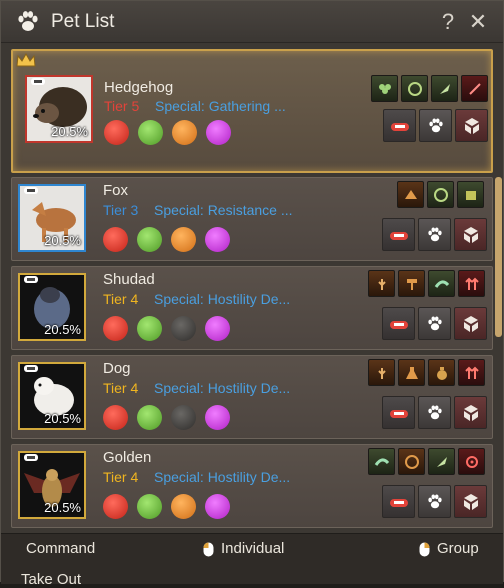 The height and width of the screenshot is (588, 504). What do you see at coordinates (61, 548) in the screenshot?
I see `command-label: Command` at bounding box center [61, 548].